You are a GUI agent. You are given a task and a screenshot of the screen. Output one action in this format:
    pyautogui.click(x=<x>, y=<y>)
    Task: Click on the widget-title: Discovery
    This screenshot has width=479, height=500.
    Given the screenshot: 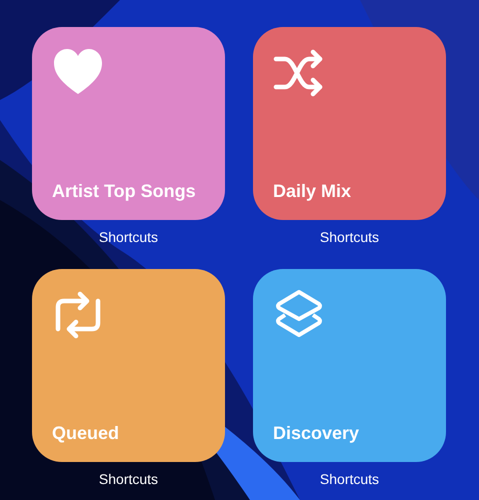 What is the action you would take?
    pyautogui.click(x=316, y=433)
    